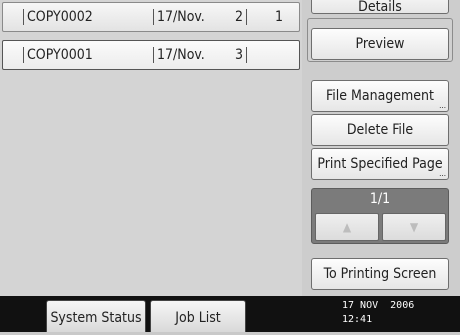 This screenshot has height=335, width=460. I want to click on print-specified-page-label: Print Specified Page, so click(380, 164).